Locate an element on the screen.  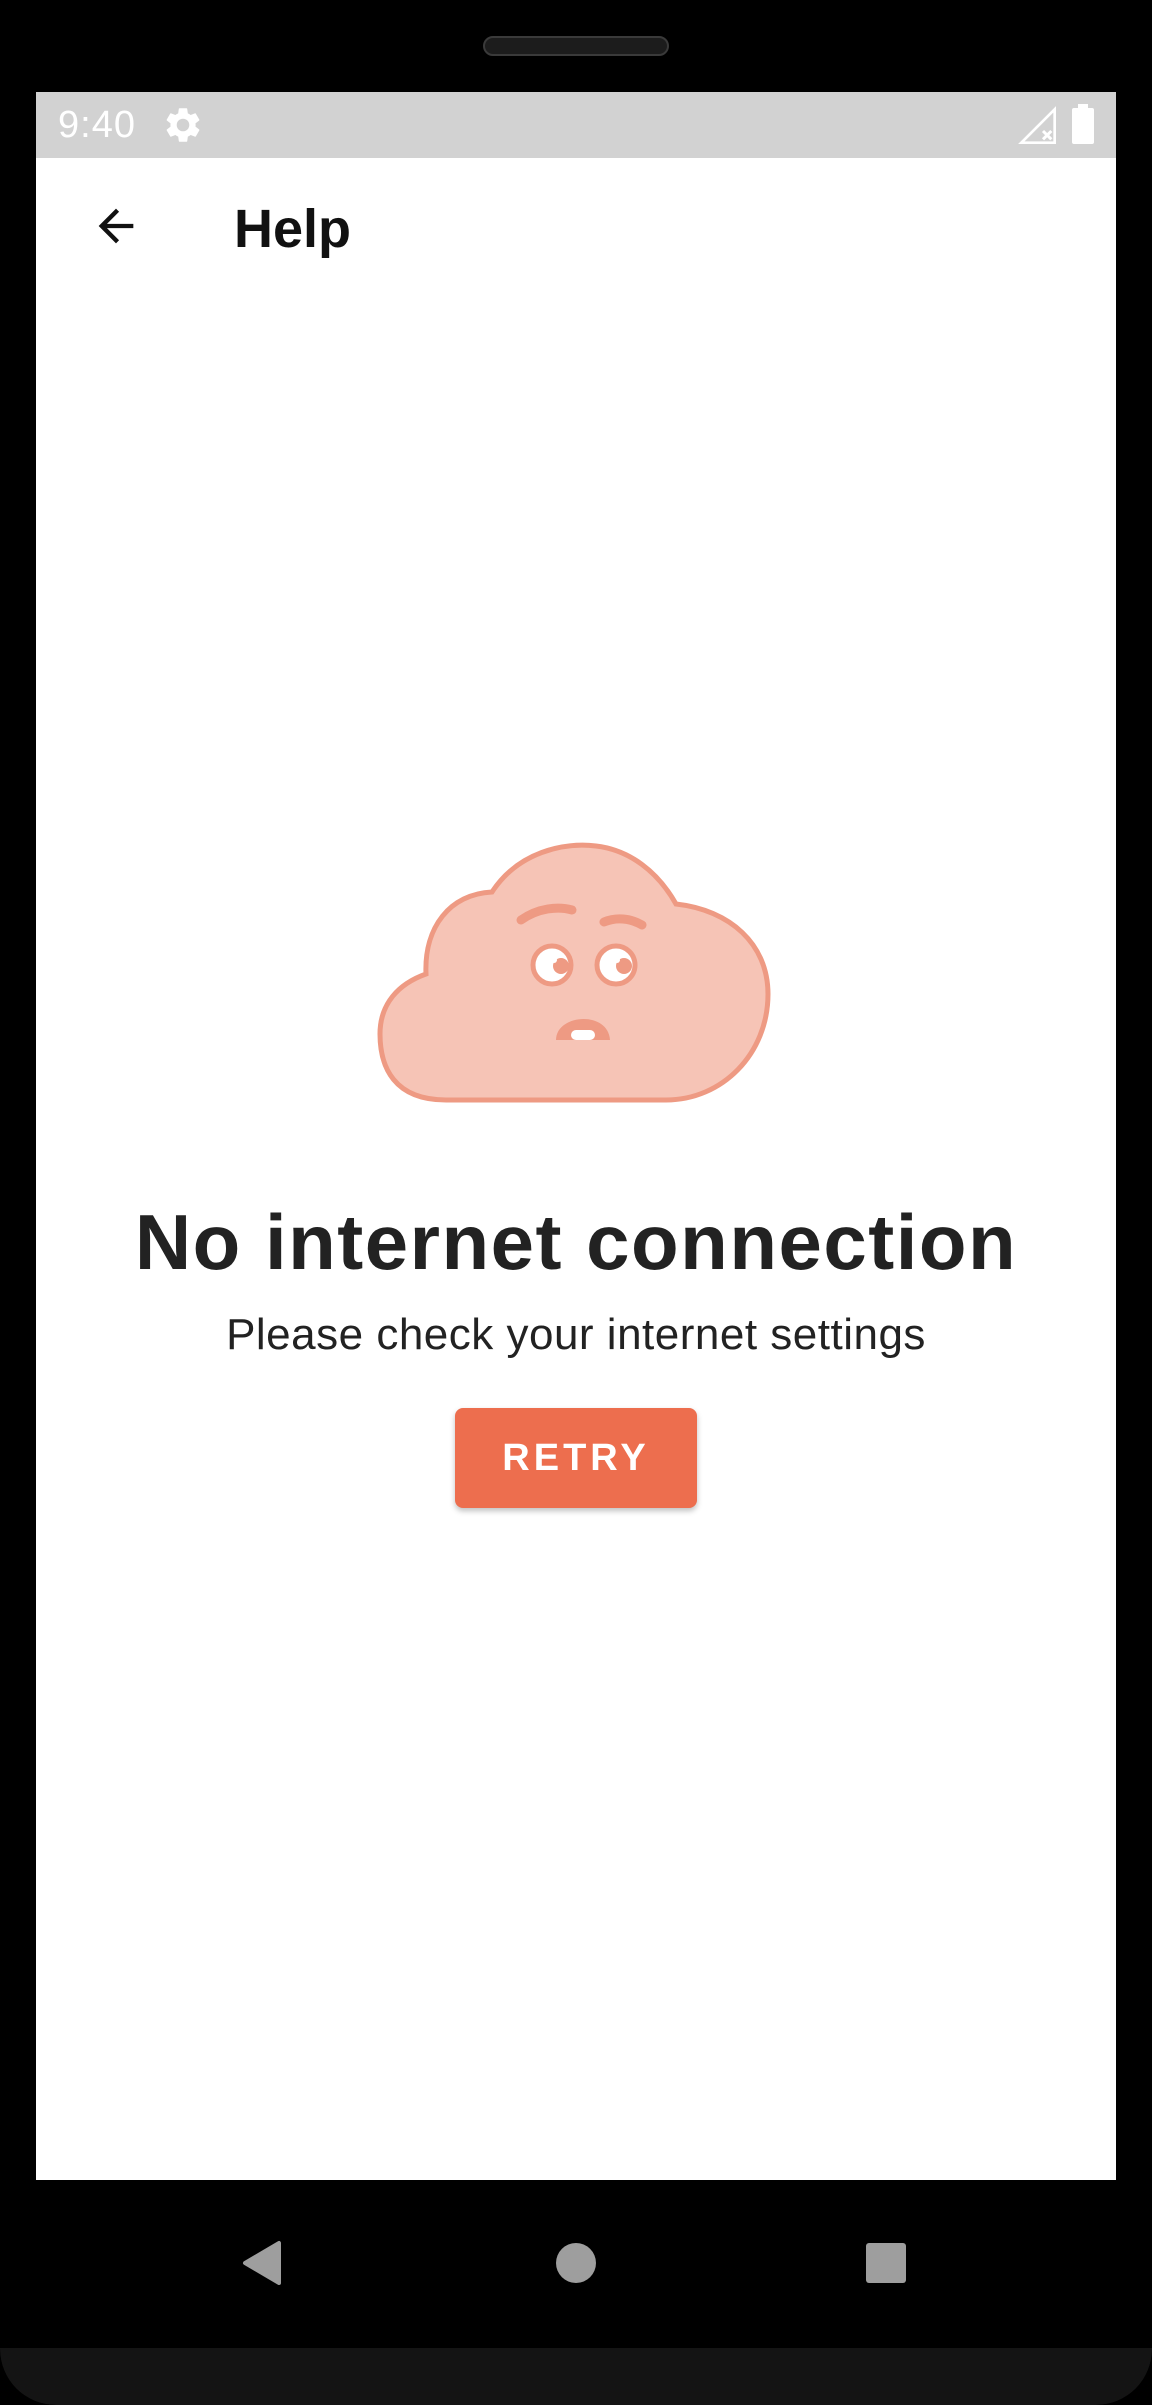
home-circle-icon is located at coordinates (576, 2265).